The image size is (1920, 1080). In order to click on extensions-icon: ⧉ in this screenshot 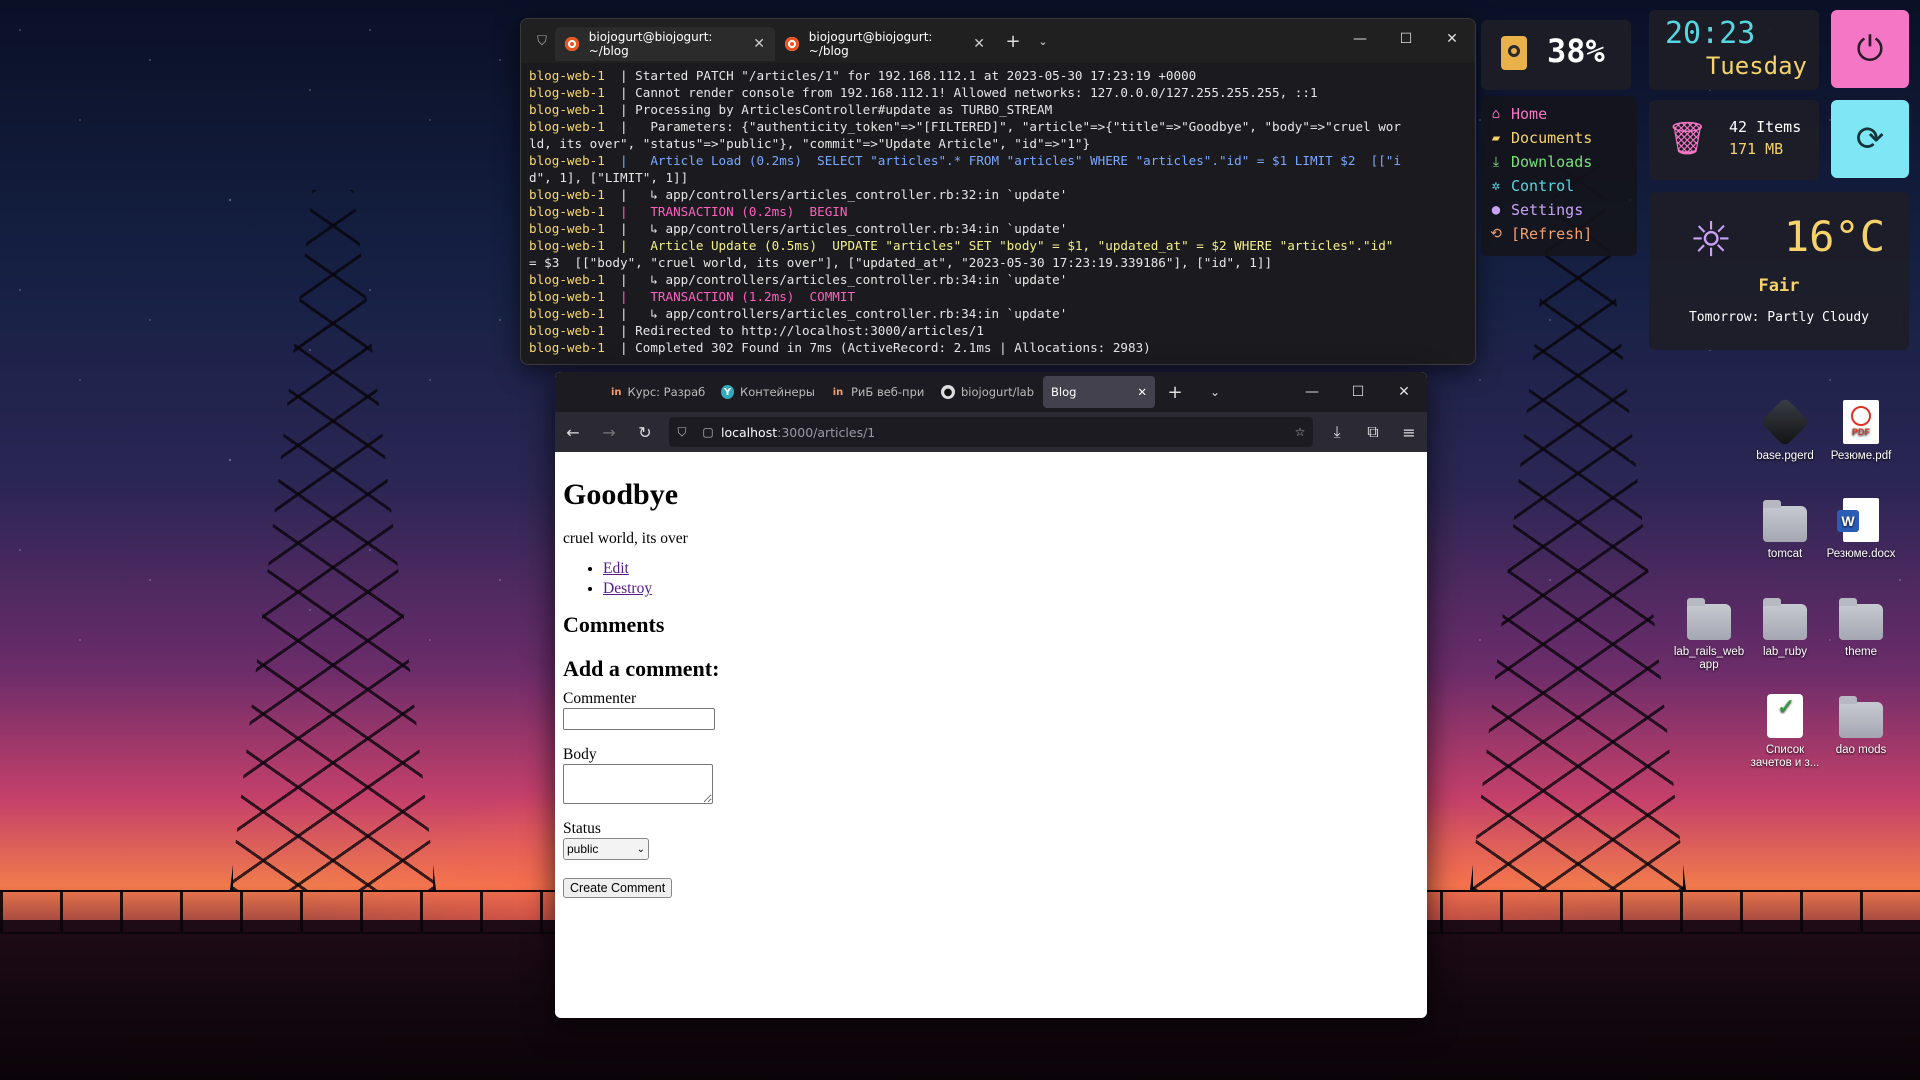, I will do `click(1373, 432)`.